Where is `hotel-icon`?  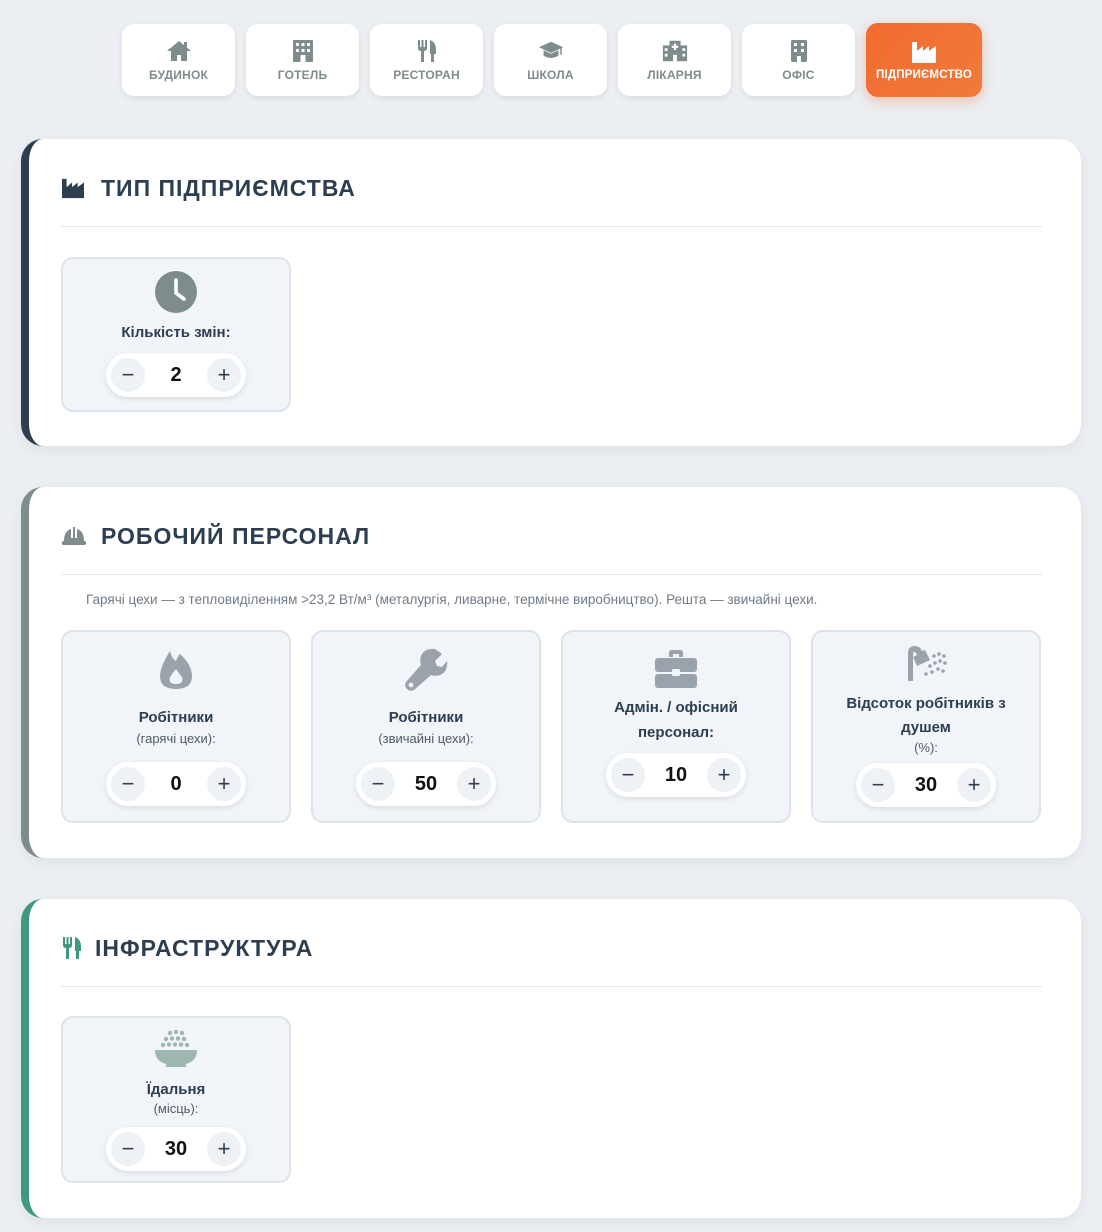 hotel-icon is located at coordinates (303, 51).